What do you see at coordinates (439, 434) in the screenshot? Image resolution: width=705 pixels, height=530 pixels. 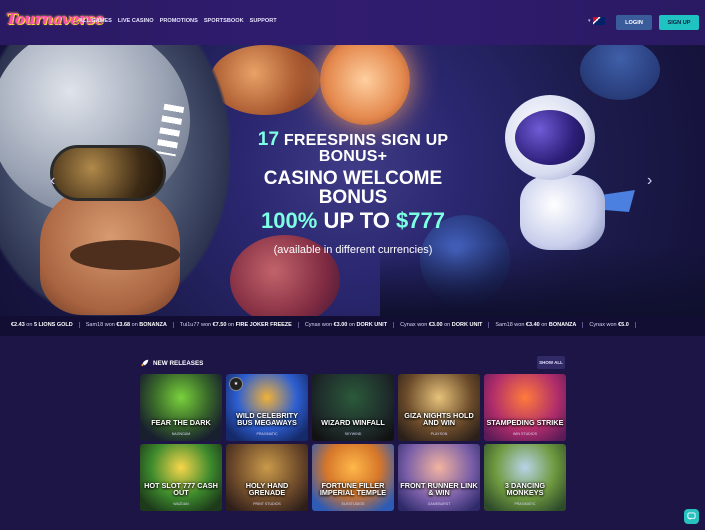 I see `game-provider: PLAYSON` at bounding box center [439, 434].